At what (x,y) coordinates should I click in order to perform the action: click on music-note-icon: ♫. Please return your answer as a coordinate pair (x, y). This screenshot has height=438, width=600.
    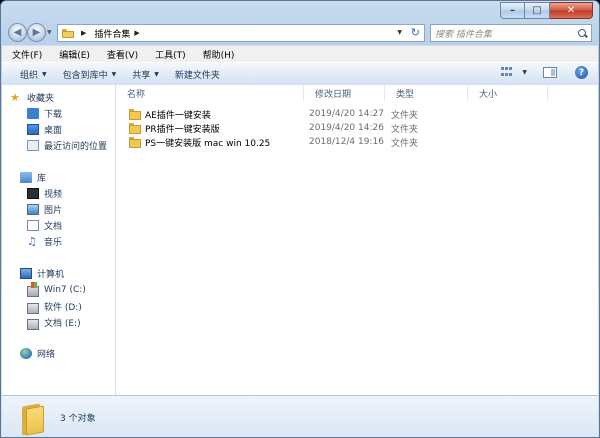
    Looking at the image, I should click on (32, 241).